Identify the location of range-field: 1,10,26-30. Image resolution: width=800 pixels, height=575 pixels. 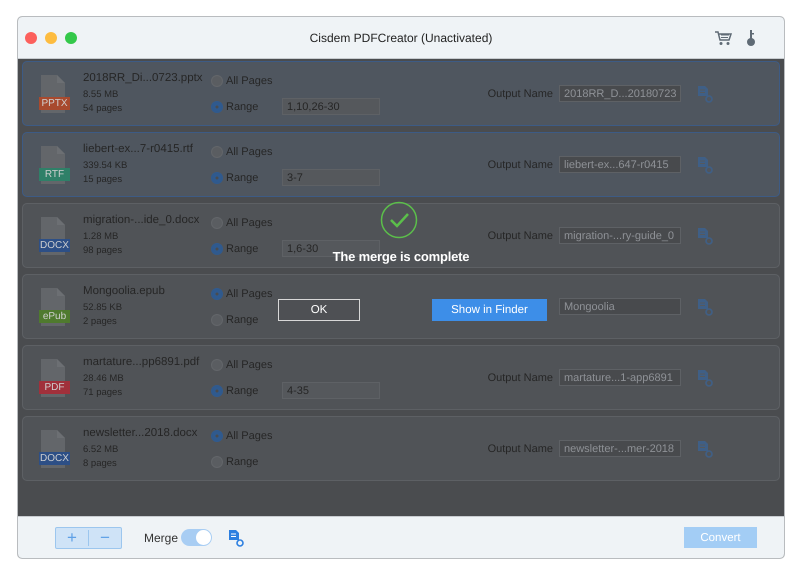
(331, 106).